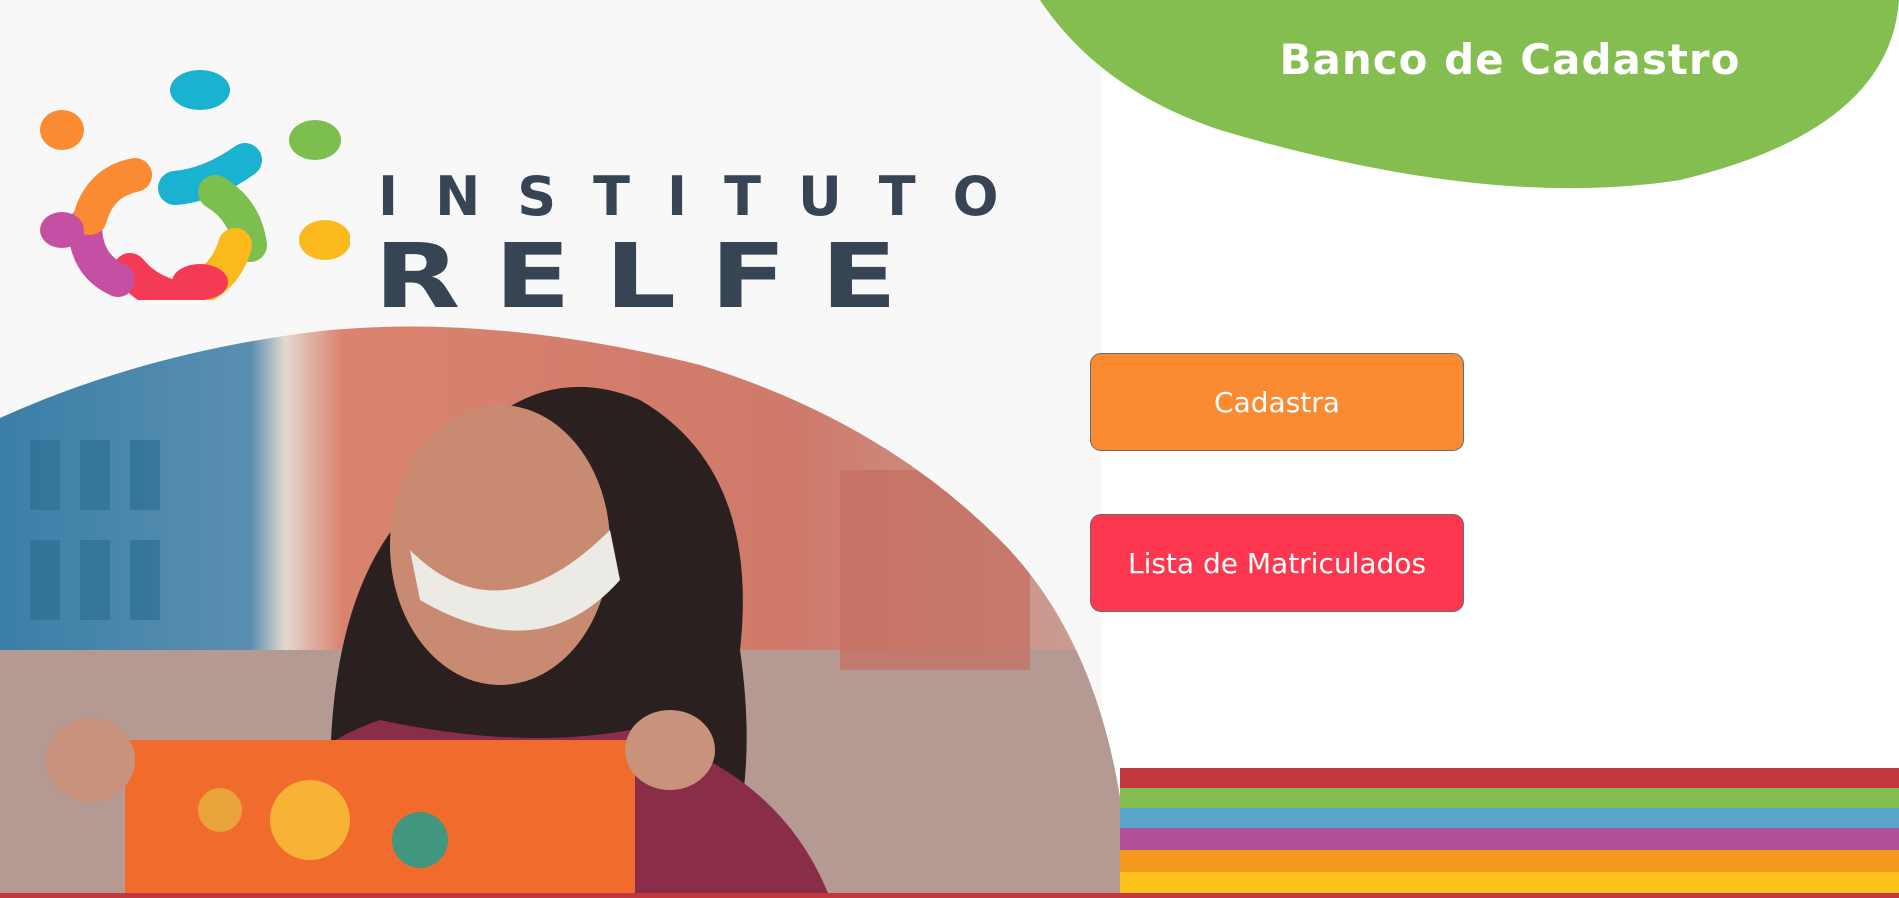  I want to click on logo-people-icon, so click(195, 185).